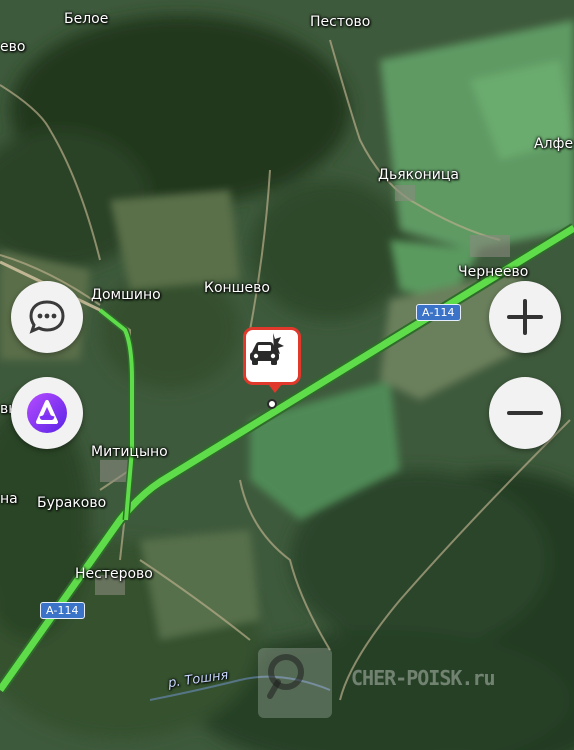  I want to click on place-label-pestovo: Пестово, so click(340, 22).